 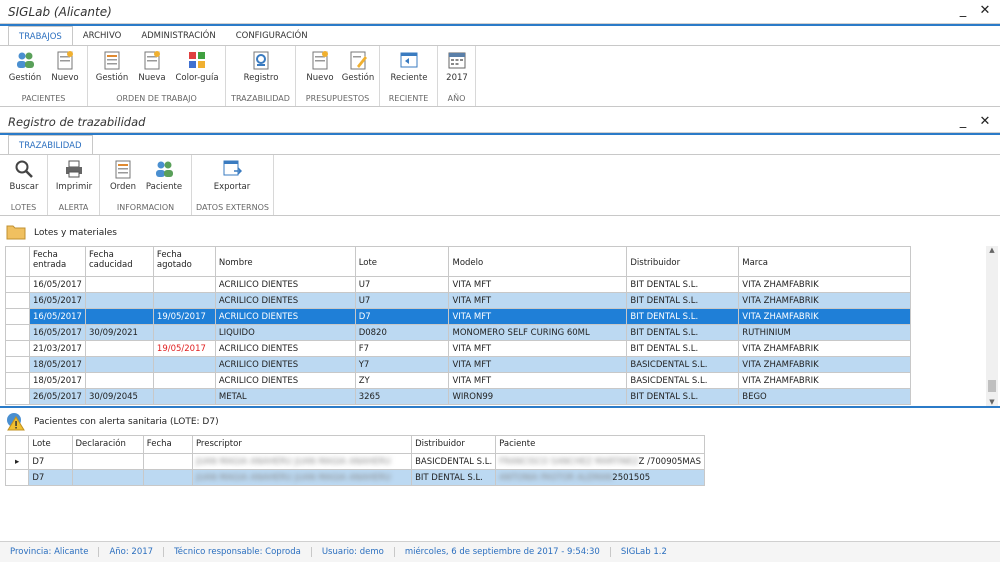 I want to click on col-paciente: Paciente, so click(x=600, y=444).